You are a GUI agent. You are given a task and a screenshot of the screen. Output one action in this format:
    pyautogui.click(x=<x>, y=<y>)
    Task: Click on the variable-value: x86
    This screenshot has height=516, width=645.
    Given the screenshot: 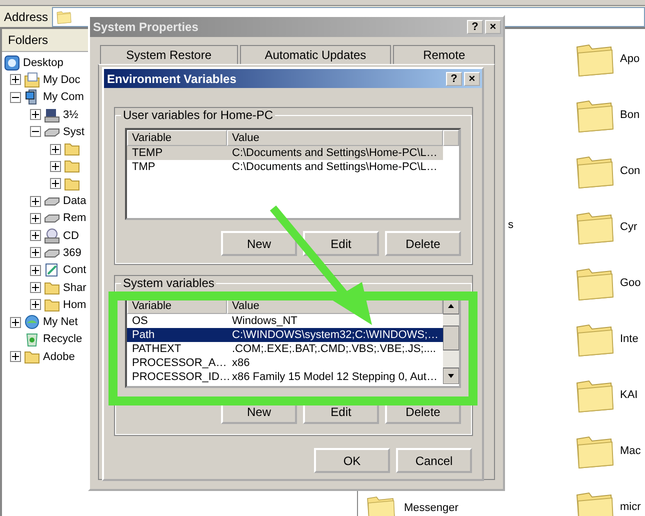 What is the action you would take?
    pyautogui.click(x=241, y=363)
    